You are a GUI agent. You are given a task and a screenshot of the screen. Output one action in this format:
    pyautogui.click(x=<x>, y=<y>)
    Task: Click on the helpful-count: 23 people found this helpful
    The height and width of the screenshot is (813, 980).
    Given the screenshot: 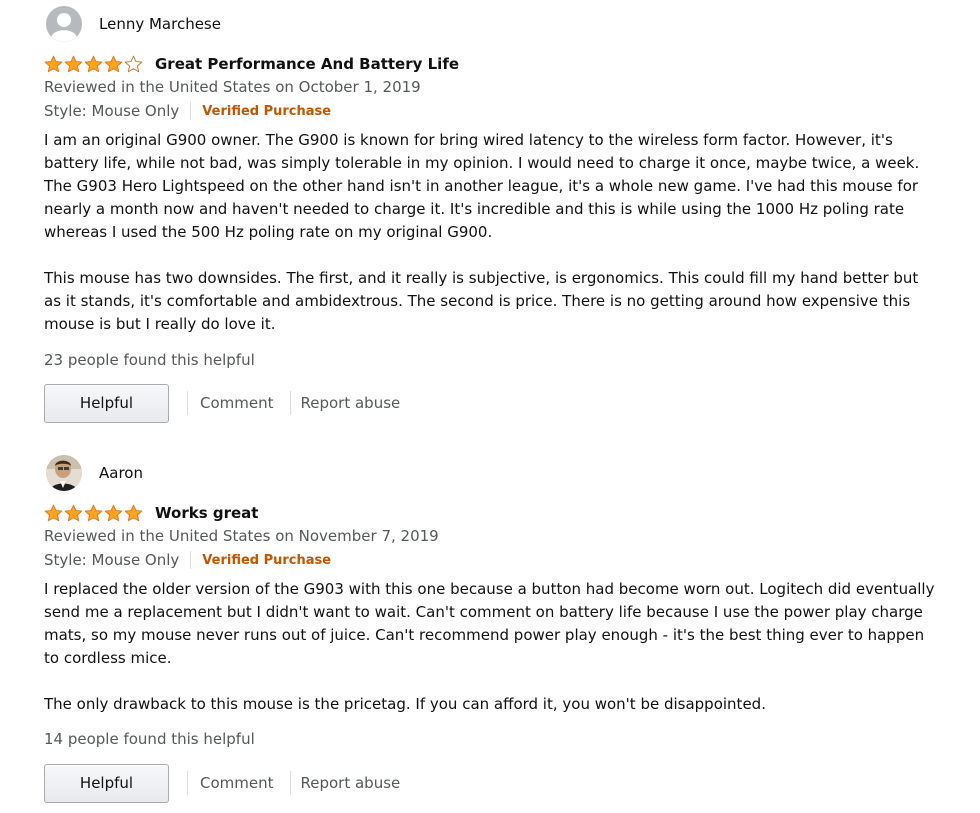 What is the action you would take?
    pyautogui.click(x=149, y=360)
    